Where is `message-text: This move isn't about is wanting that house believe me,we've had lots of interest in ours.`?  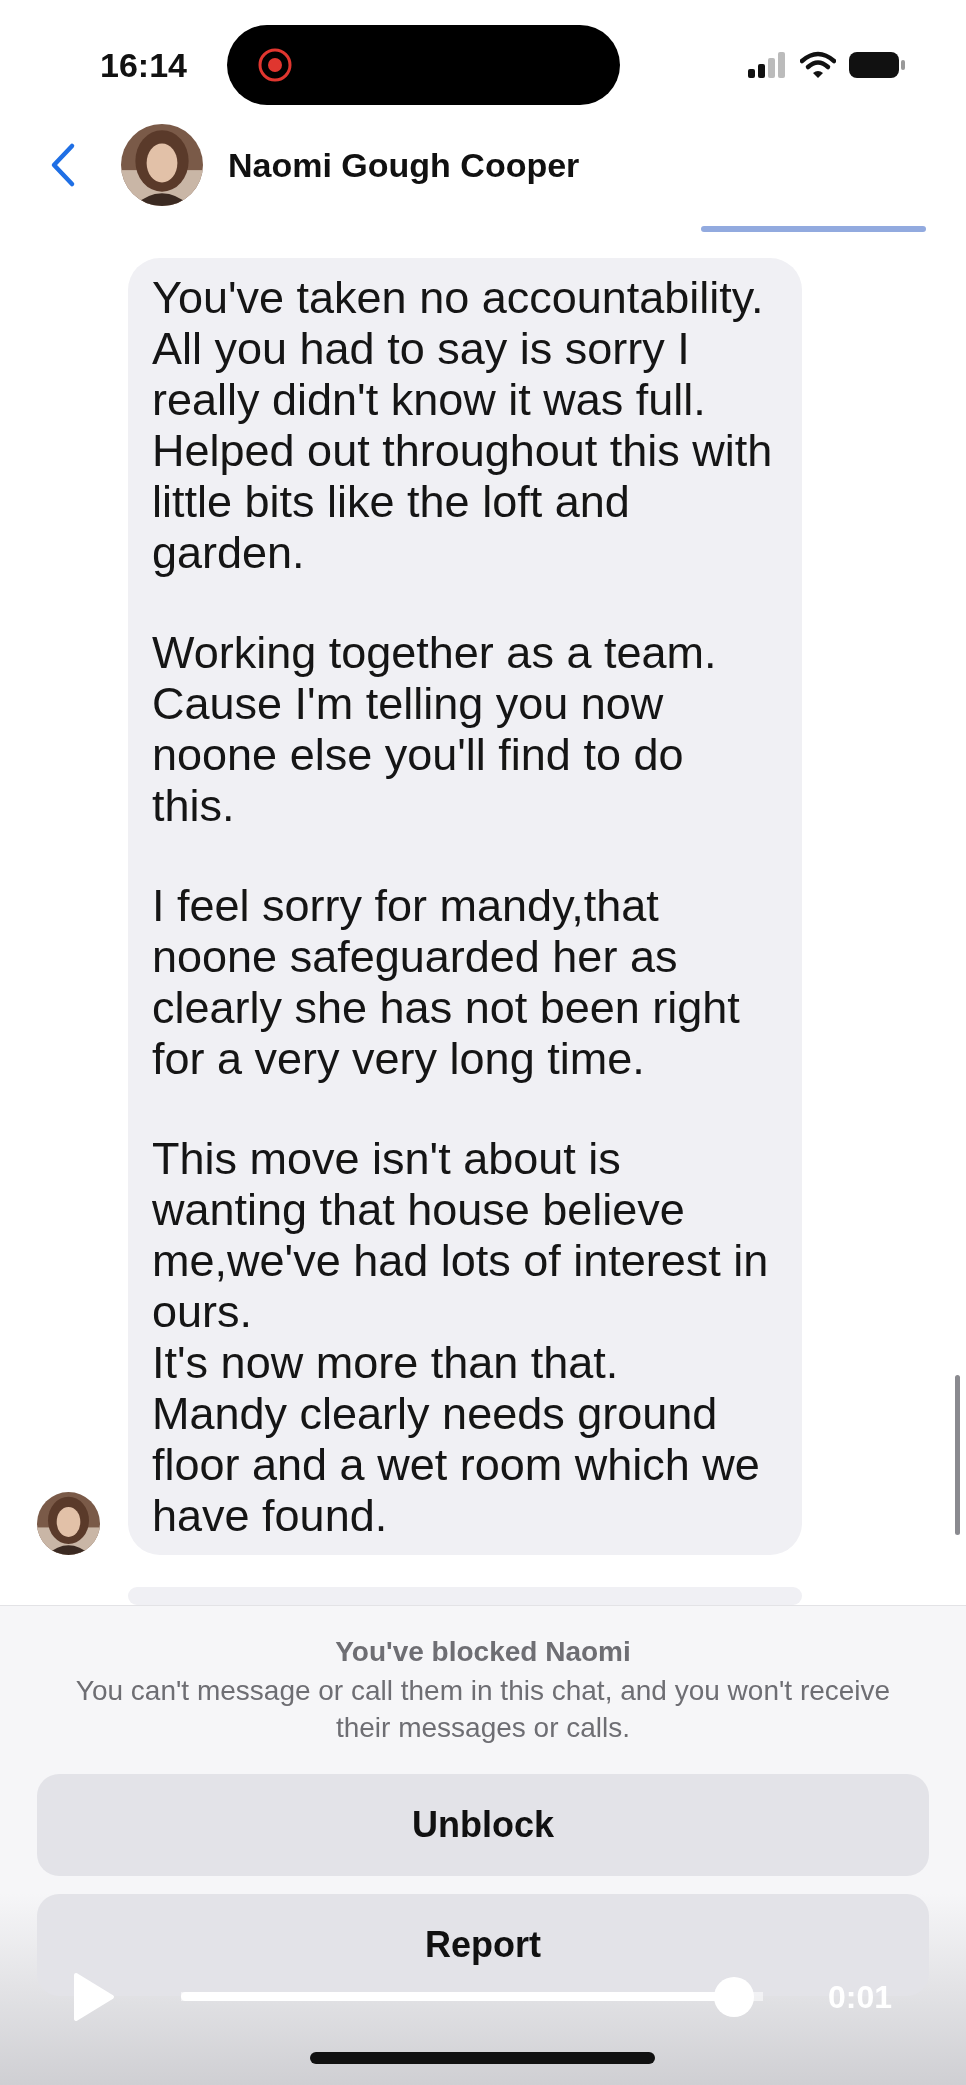
message-text: This move isn't about is wanting that house believe me,we've had lots of interest in ours. is located at coordinates (461, 1235).